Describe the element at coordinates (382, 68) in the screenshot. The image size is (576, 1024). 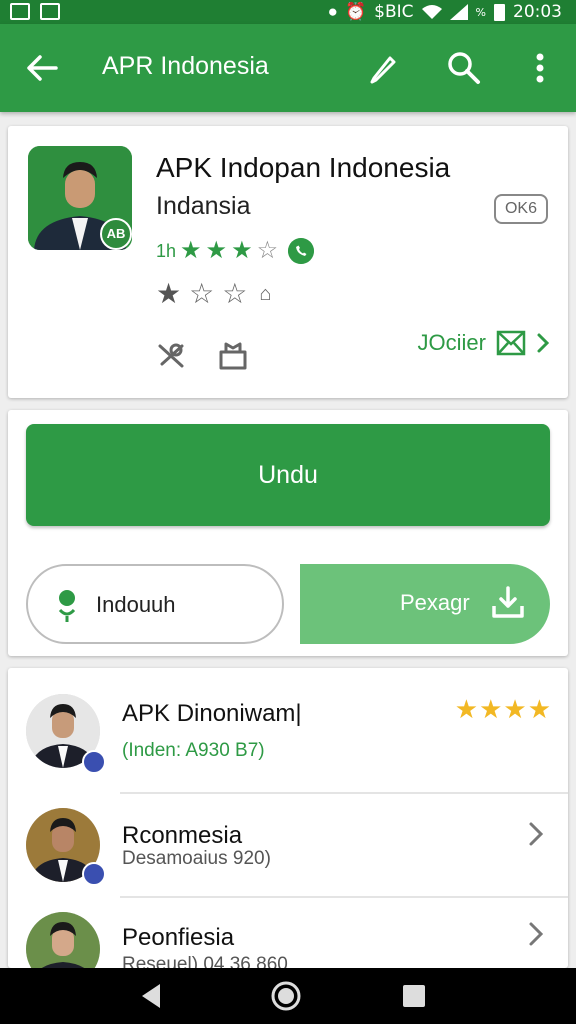
I see `edit-icon` at that location.